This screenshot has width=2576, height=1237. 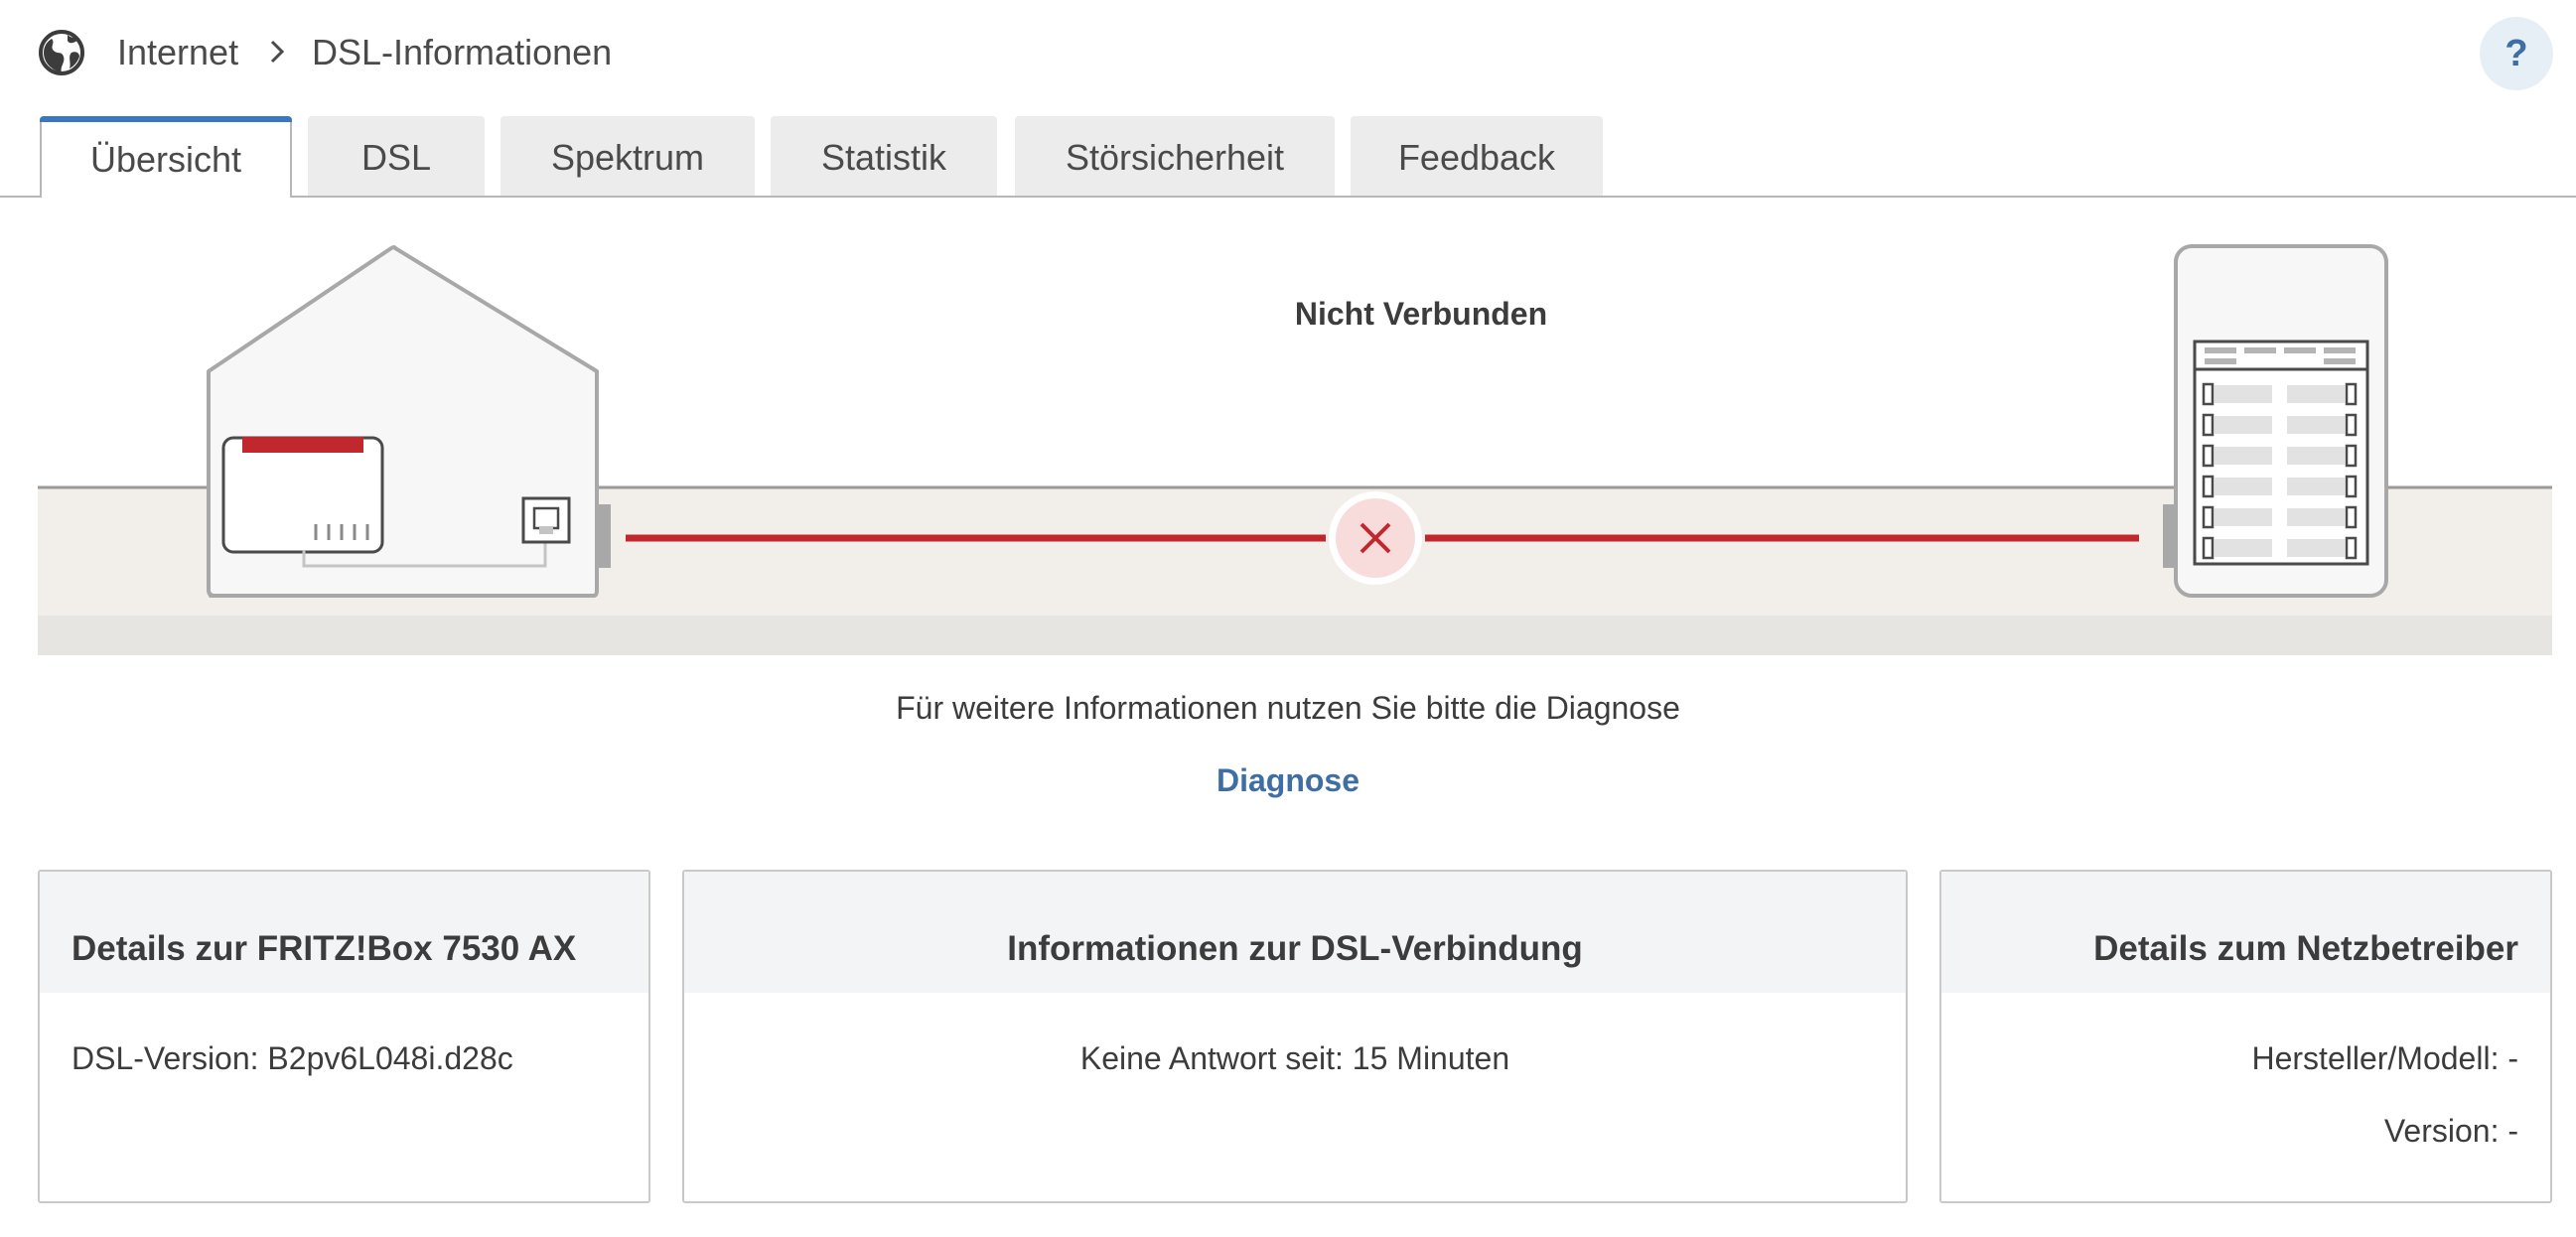 I want to click on manufacturer-model: Hersteller/Modell: -, so click(x=2384, y=1058).